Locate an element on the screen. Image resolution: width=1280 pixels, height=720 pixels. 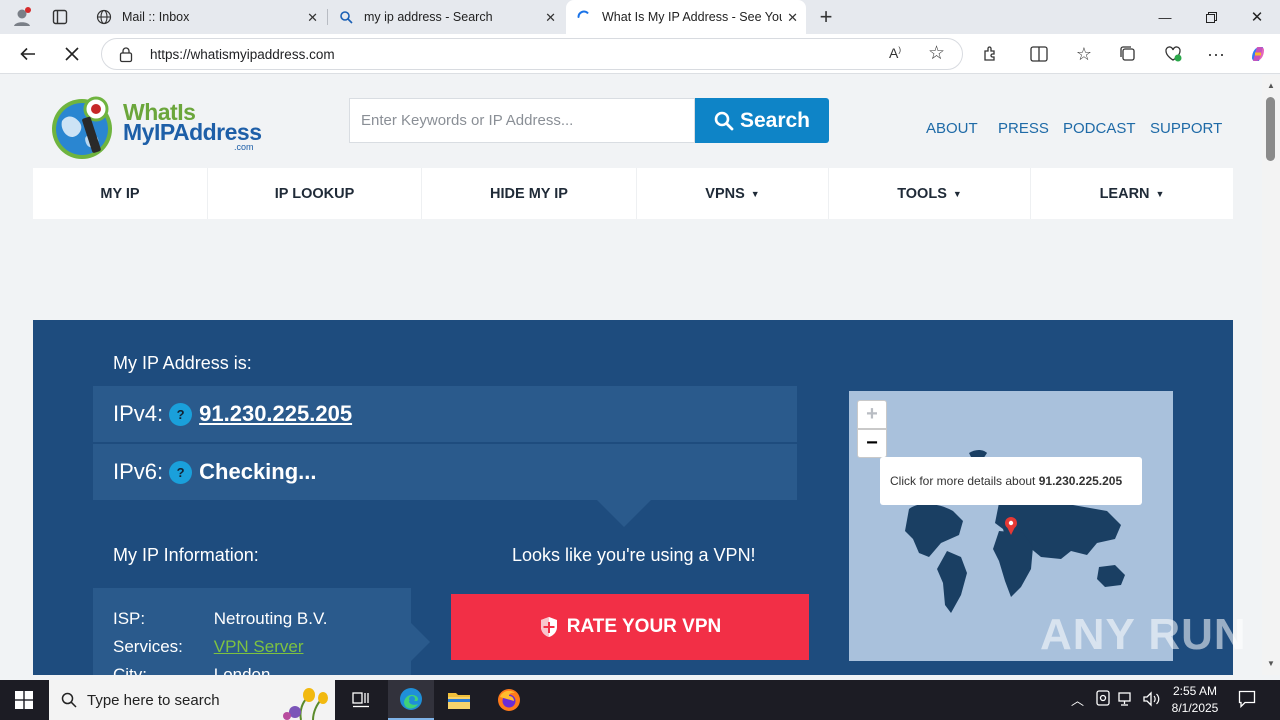
windows-start-icon is located at coordinates (24, 700).